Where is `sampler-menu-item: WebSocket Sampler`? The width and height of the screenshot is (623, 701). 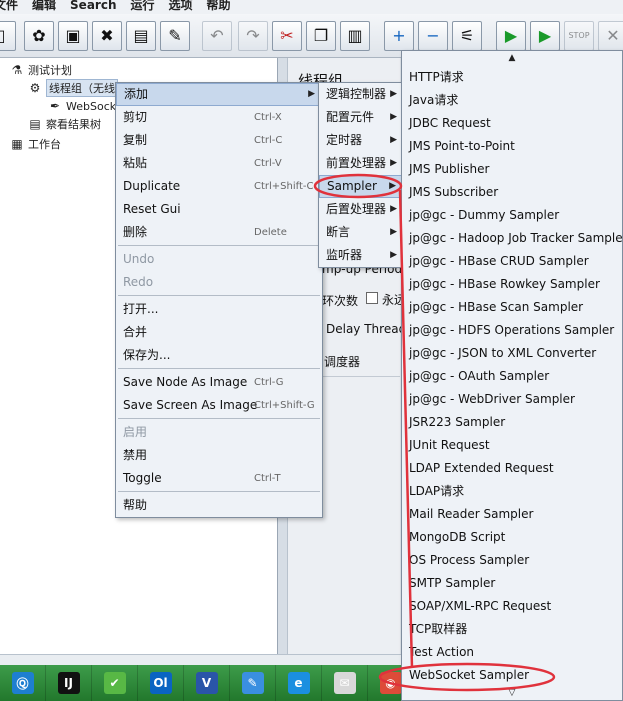
sampler-menu-item: WebSocket Sampler is located at coordinates (512, 675).